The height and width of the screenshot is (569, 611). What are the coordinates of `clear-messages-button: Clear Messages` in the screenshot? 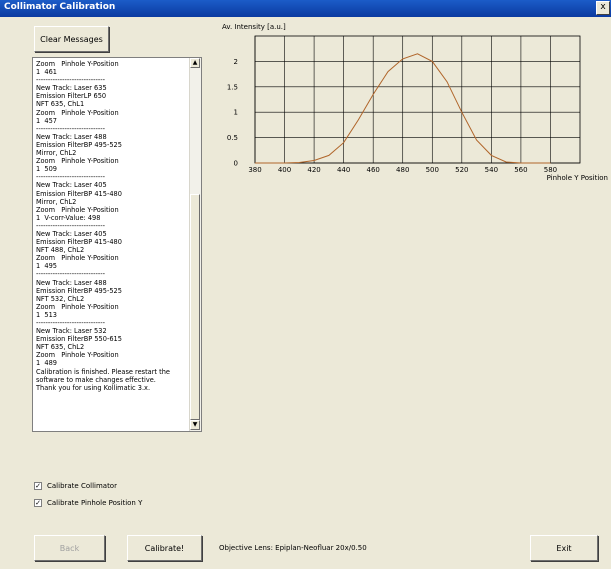 It's located at (71, 39).